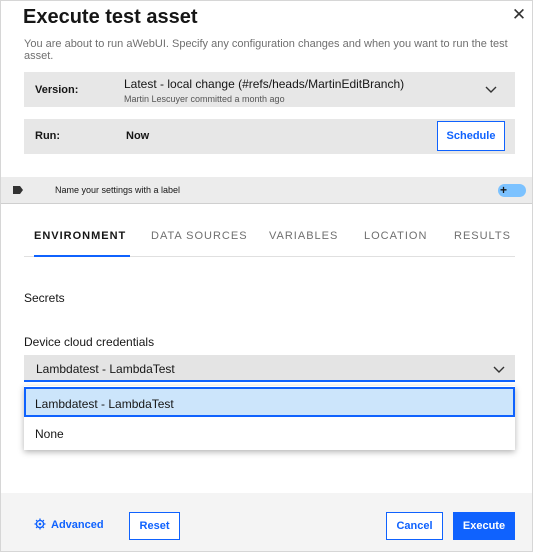 This screenshot has width=533, height=552. Describe the element at coordinates (519, 15) in the screenshot. I see `close-icon: ✕` at that location.